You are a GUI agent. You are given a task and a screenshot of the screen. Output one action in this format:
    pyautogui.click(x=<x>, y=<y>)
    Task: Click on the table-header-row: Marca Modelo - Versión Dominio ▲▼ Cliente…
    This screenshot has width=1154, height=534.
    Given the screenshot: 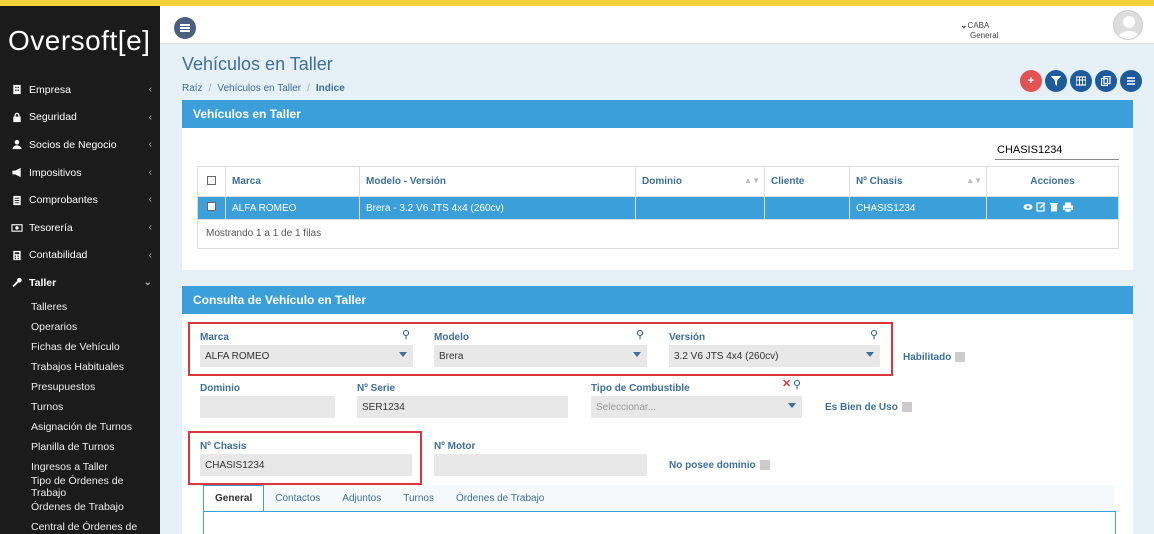 What is the action you would take?
    pyautogui.click(x=658, y=181)
    